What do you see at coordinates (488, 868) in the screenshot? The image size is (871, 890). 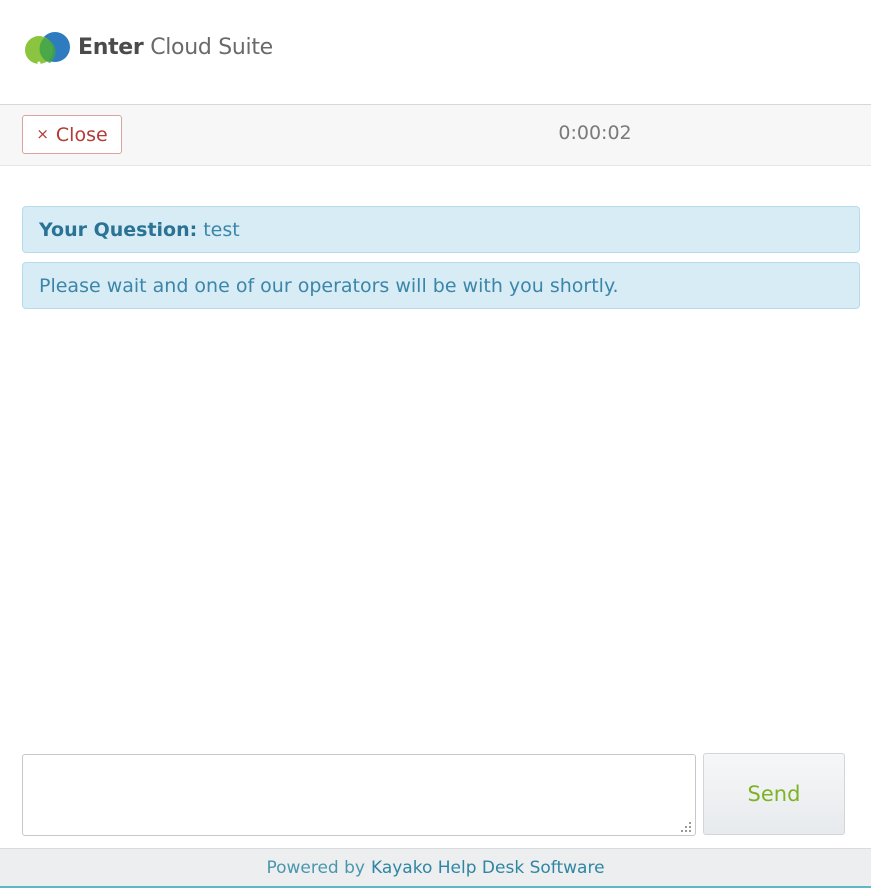 I see `footer-link: Kayako Help Desk Software` at bounding box center [488, 868].